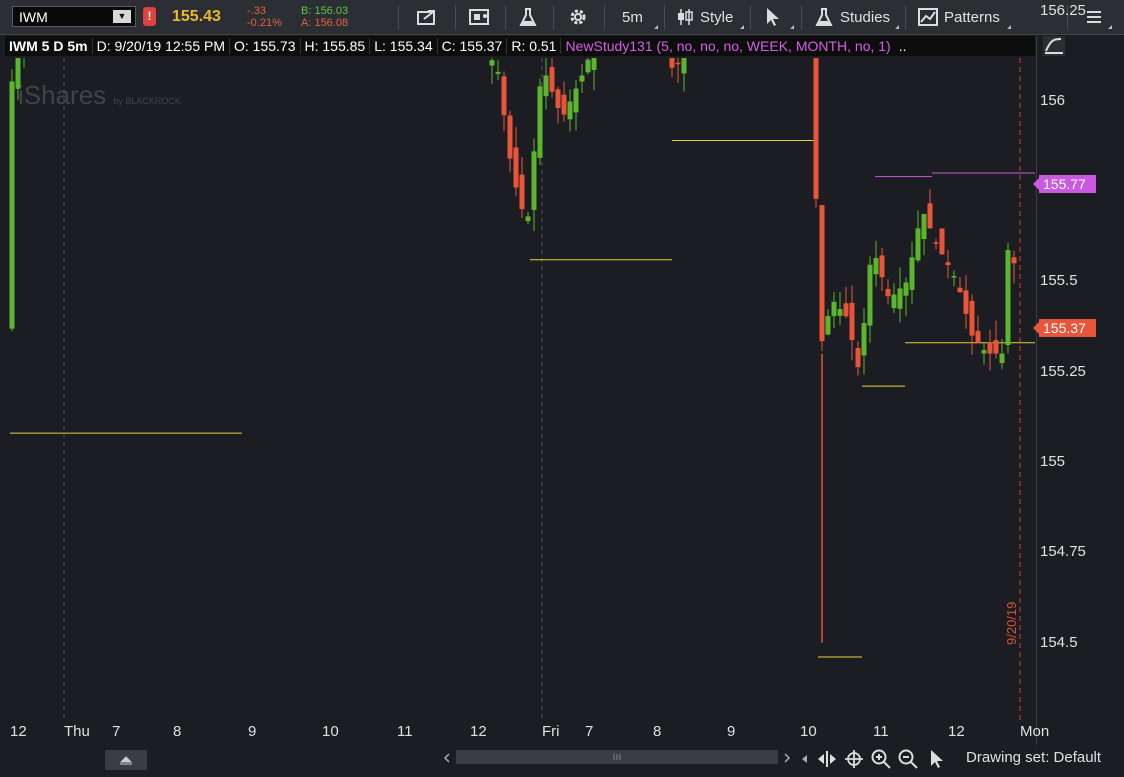 The width and height of the screenshot is (1124, 777). I want to click on bar-open: O: 155.73, so click(265, 46).